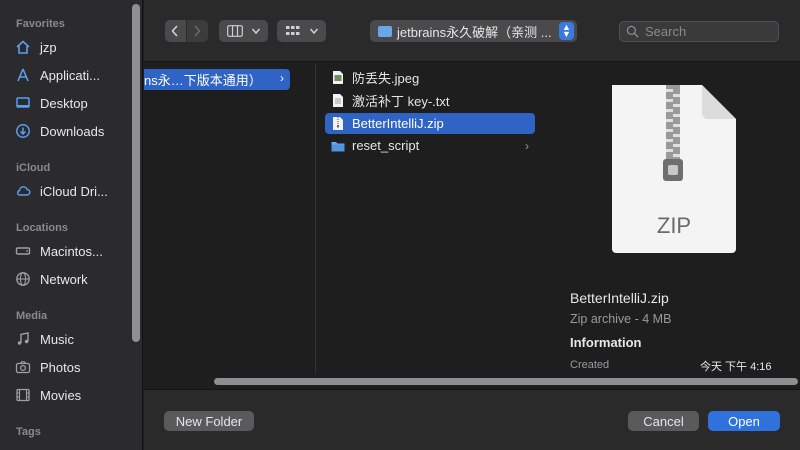 This screenshot has width=800, height=450. I want to click on file-row-text: 激活补丁 key-.txt, so click(430, 100).